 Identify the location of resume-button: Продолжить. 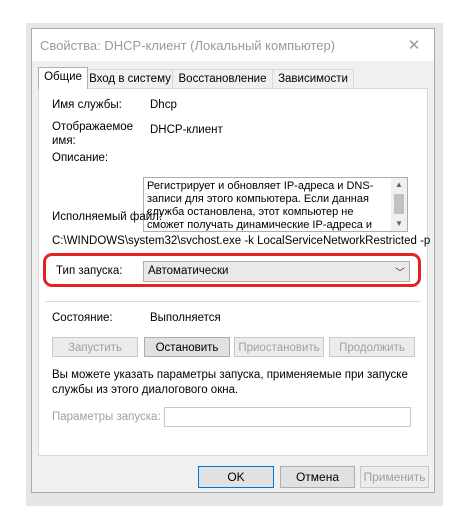
(372, 347).